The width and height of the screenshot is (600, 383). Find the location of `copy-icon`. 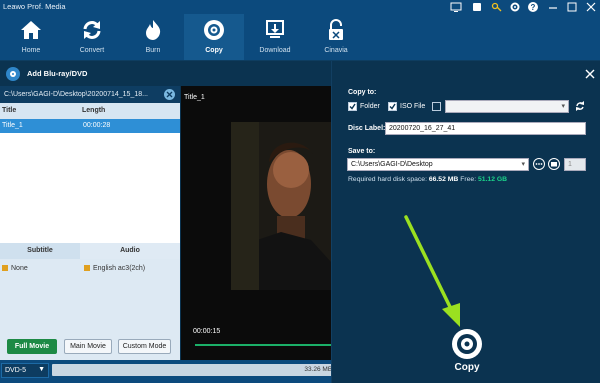

copy-icon is located at coordinates (214, 30).